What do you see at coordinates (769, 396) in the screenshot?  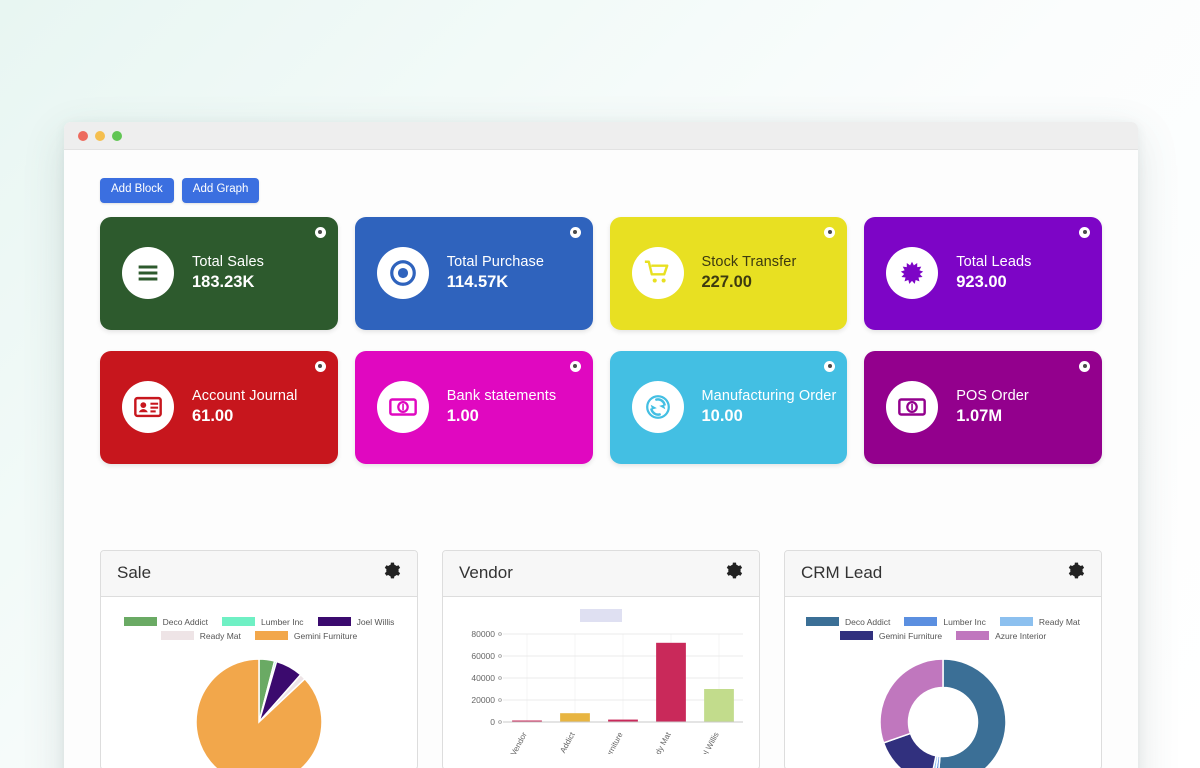 I see `kpi-card-label: Manufacturing Order` at bounding box center [769, 396].